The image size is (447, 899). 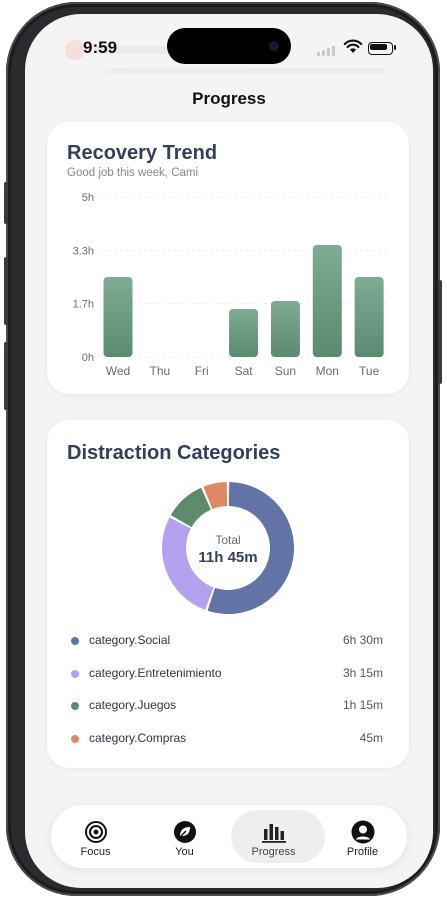 What do you see at coordinates (273, 852) in the screenshot?
I see `tab-label: Progress` at bounding box center [273, 852].